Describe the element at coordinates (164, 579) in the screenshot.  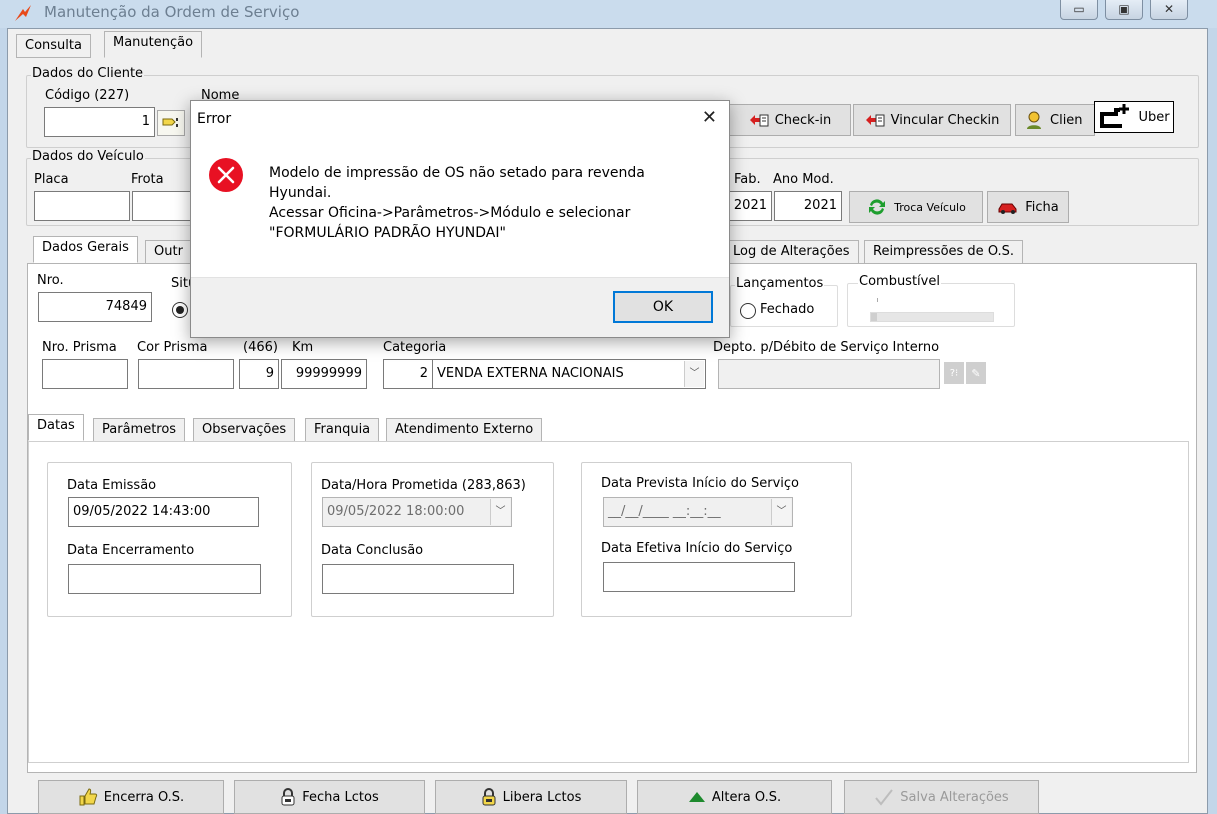
I see `data-encerramento-input` at that location.